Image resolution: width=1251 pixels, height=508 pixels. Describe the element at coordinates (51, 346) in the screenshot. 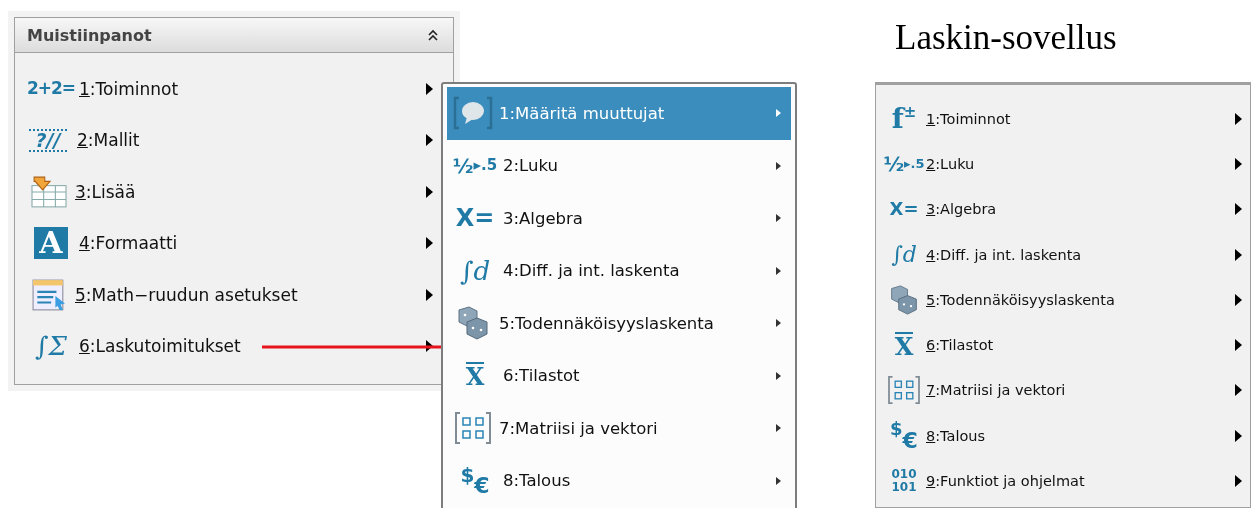

I see `integral-sum-icon: ∫Σ` at that location.